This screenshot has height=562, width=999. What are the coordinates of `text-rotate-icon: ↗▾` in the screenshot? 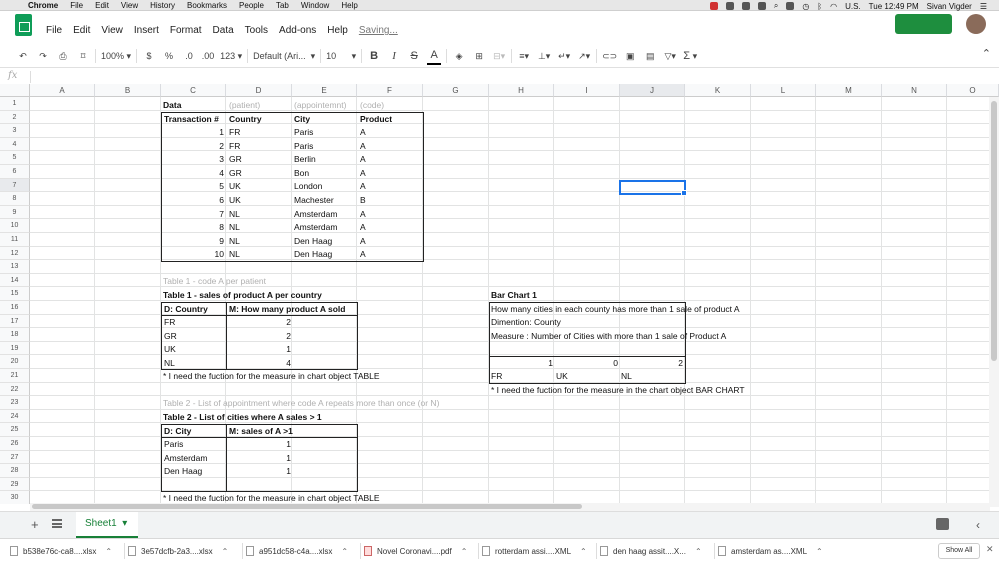 It's located at (584, 56).